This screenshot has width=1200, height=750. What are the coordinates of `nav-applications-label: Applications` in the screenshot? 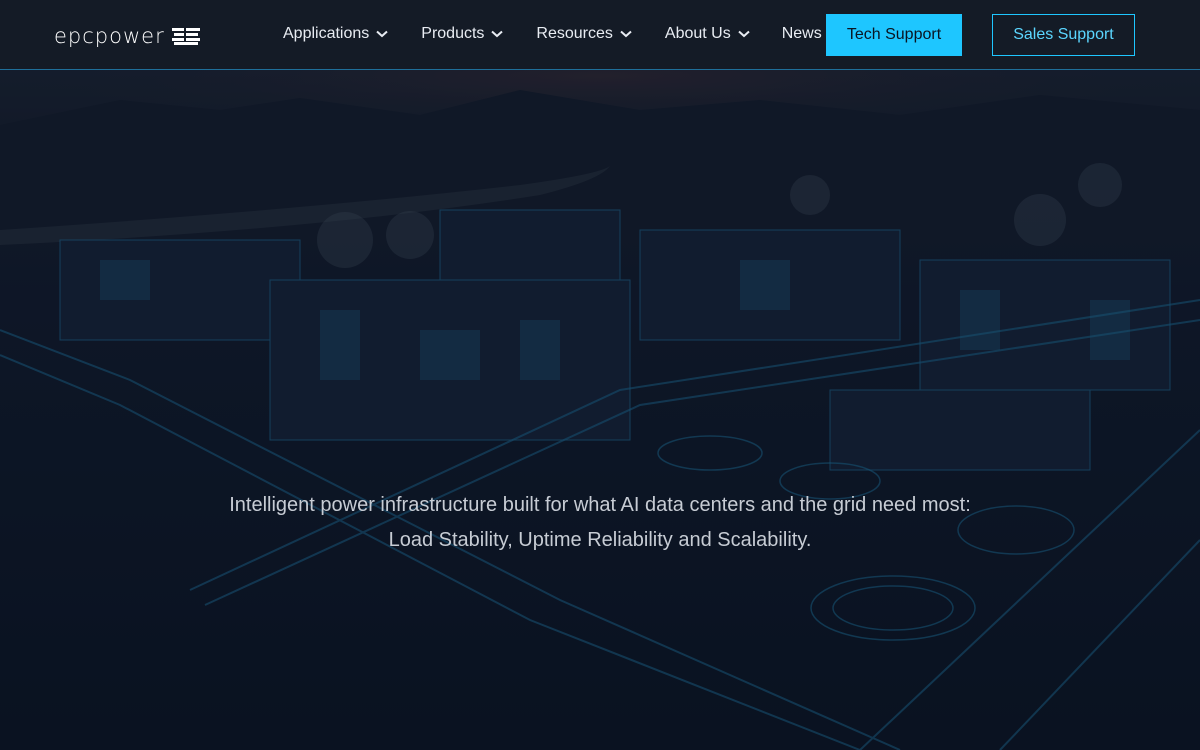 It's located at (326, 33).